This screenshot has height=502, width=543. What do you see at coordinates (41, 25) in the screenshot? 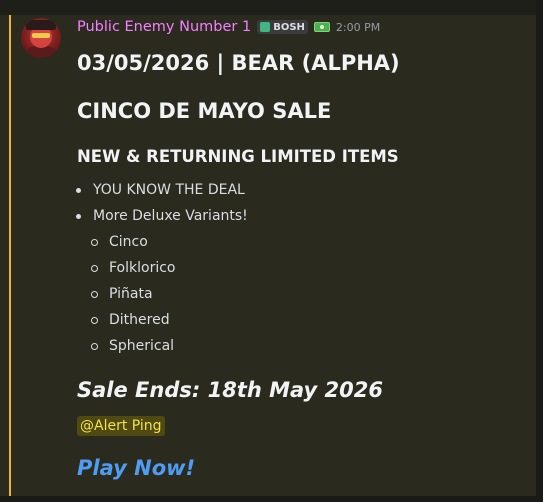
I see `avatar-hat-shape` at bounding box center [41, 25].